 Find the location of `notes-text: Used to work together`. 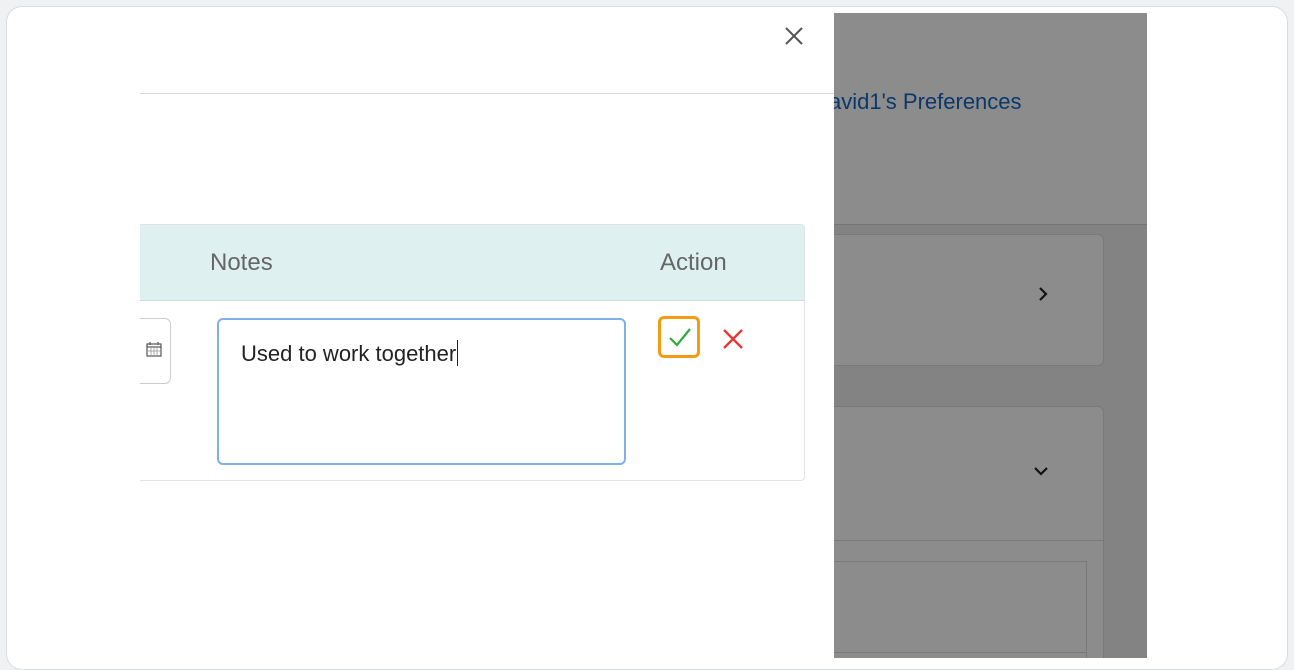

notes-text: Used to work together is located at coordinates (349, 353).